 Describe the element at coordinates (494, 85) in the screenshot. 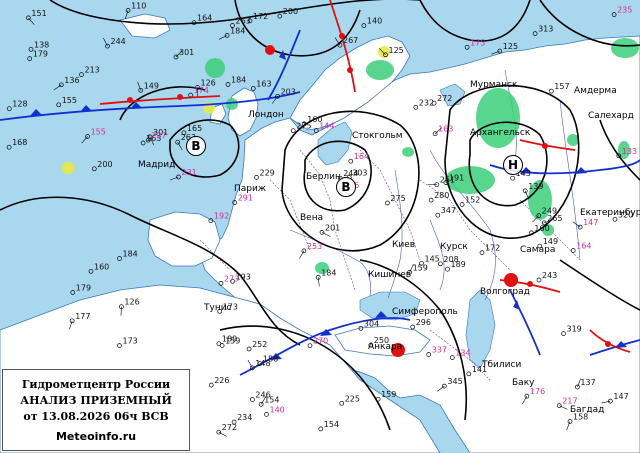

I see `city-murmansk: Мурманск` at that location.